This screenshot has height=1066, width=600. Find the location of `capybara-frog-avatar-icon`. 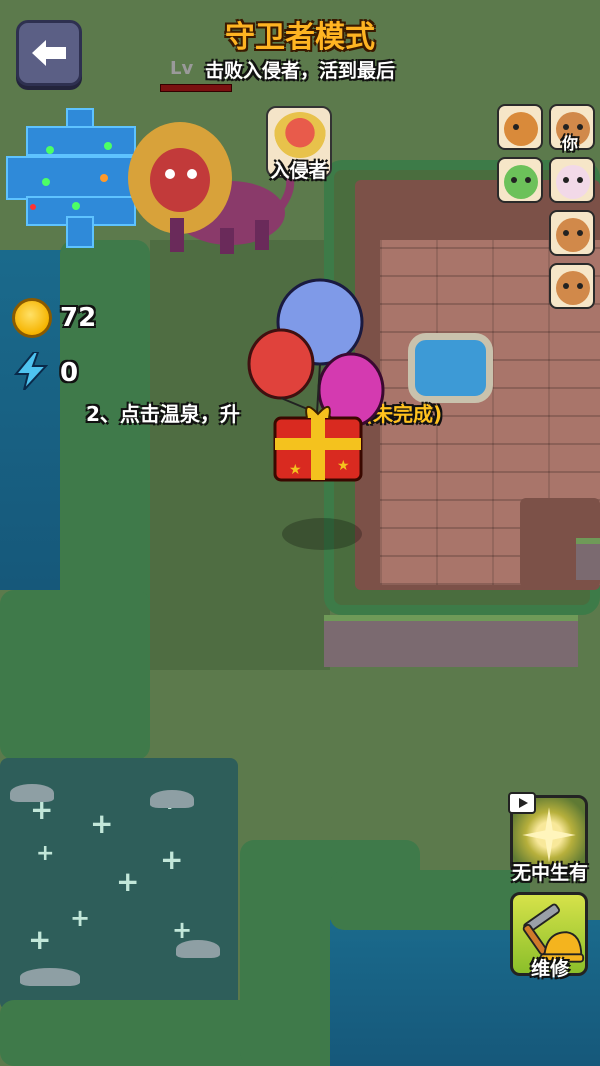

capybara-frog-avatar-icon is located at coordinates (521, 182).